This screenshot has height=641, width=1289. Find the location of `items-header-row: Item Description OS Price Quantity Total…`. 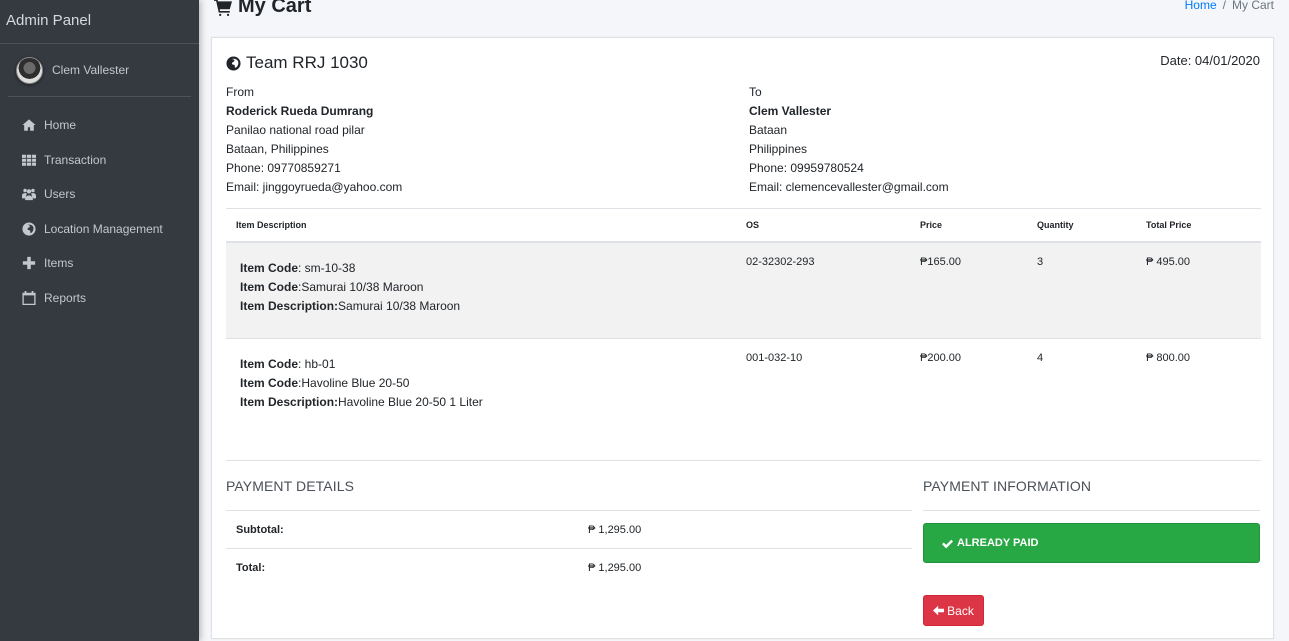

items-header-row: Item Description OS Price Quantity Total… is located at coordinates (743, 225).